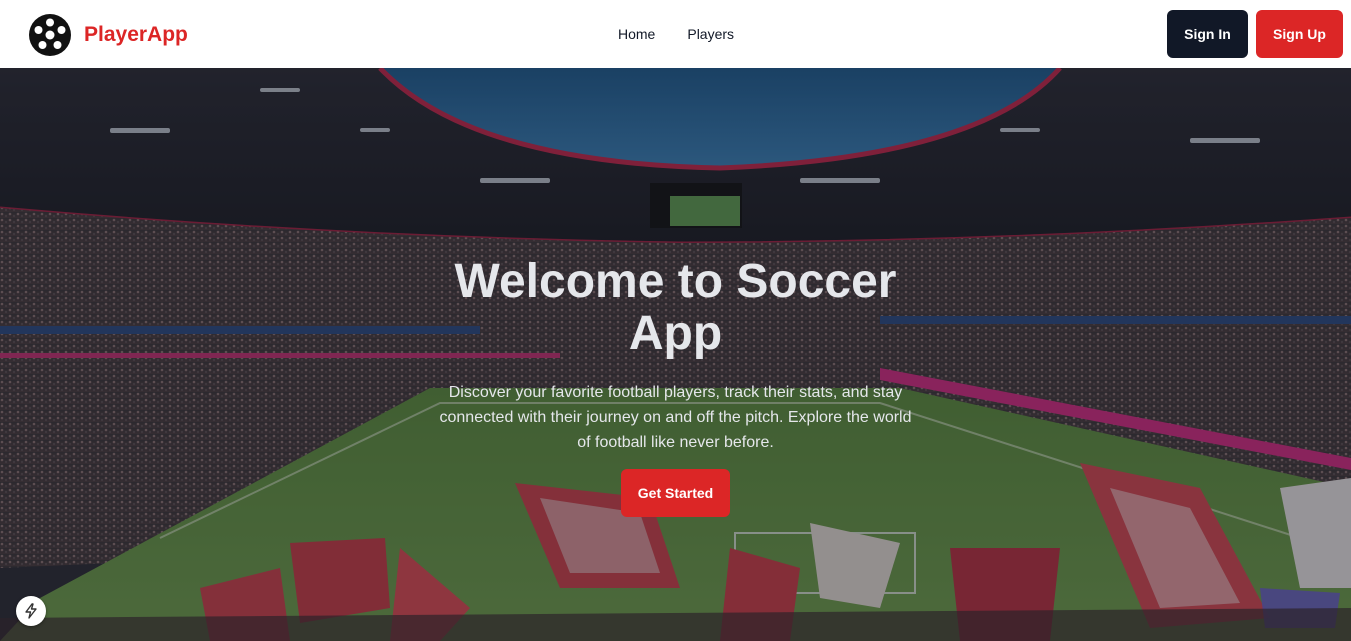 This screenshot has height=641, width=1351. I want to click on sign-in-button: Sign In, so click(1207, 34).